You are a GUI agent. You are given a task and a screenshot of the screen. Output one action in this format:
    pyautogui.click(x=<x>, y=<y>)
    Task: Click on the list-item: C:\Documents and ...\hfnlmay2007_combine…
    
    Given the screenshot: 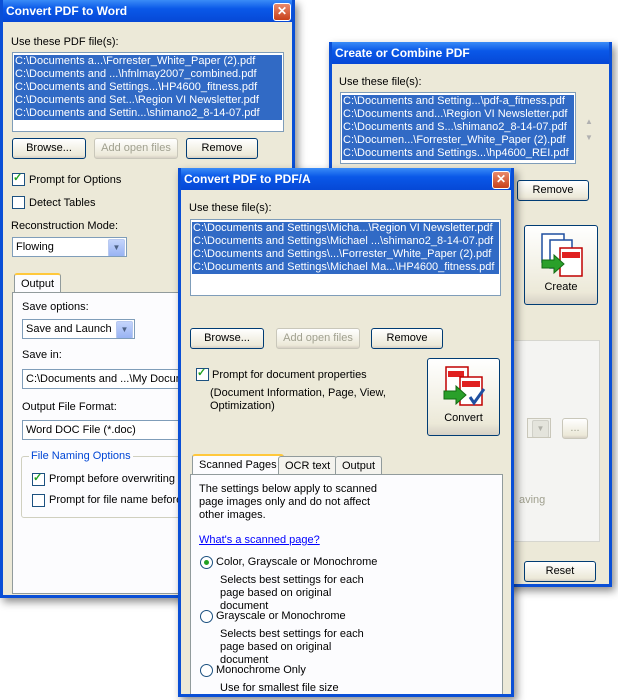 What is the action you would take?
    pyautogui.click(x=148, y=74)
    